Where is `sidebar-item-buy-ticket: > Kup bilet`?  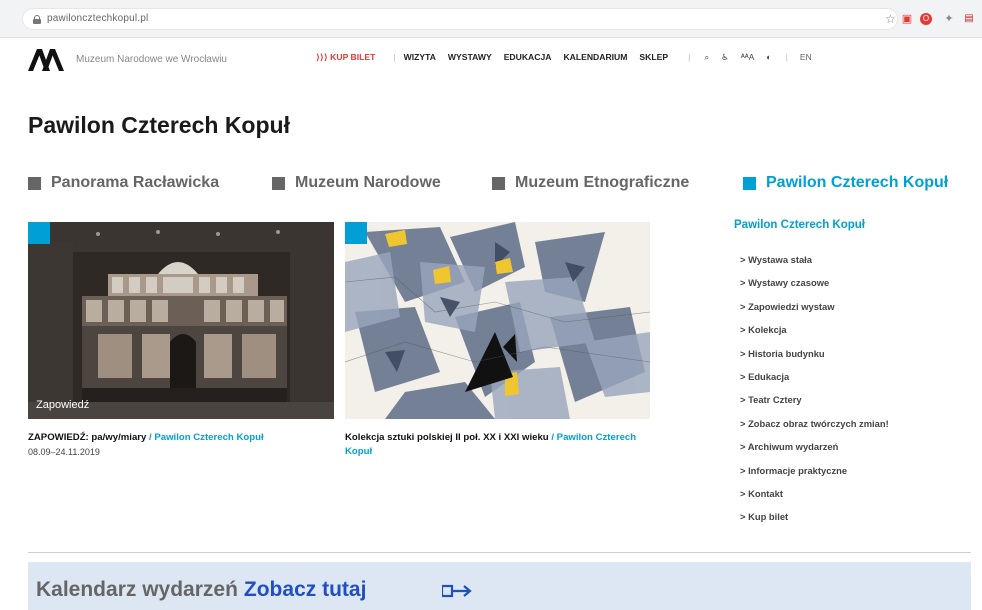
sidebar-item-buy-ticket: > Kup bilet is located at coordinates (860, 522).